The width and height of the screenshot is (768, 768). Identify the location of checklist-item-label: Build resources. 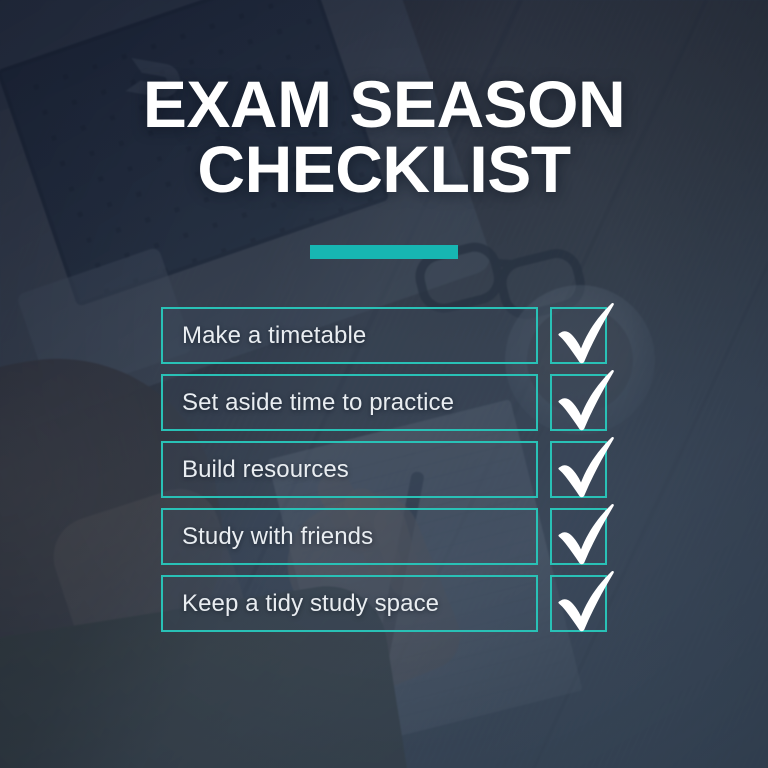
(265, 469).